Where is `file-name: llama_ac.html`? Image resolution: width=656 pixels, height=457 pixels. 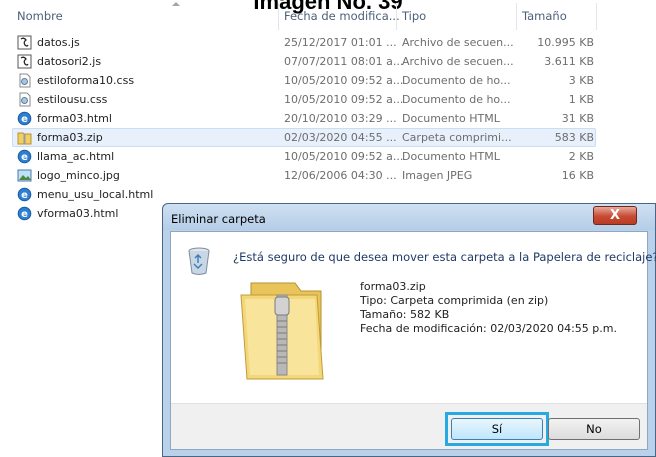 file-name: llama_ac.html is located at coordinates (75, 156).